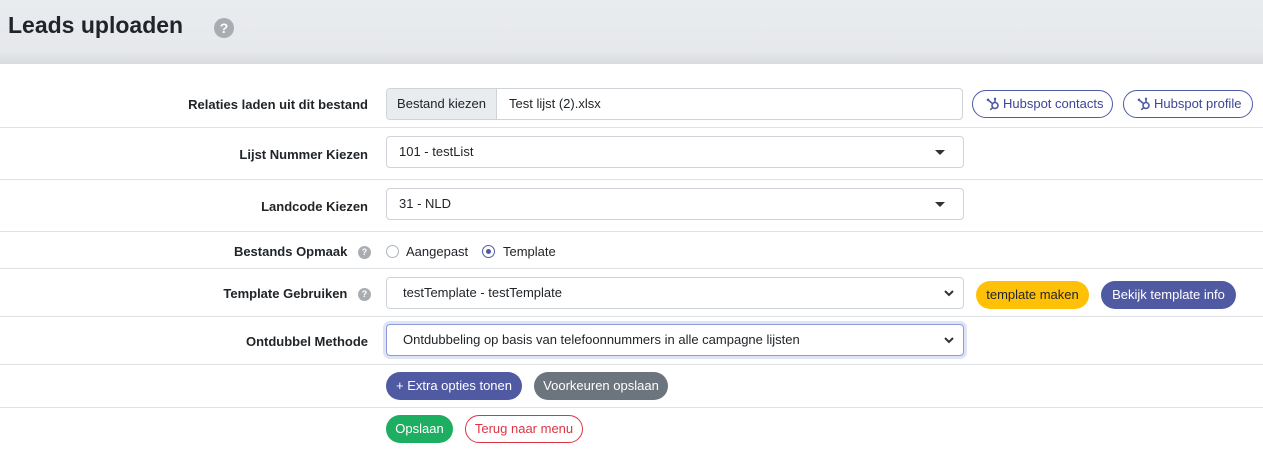  Describe the element at coordinates (1168, 295) in the screenshot. I see `template-info-button: Bekijk template info` at that location.